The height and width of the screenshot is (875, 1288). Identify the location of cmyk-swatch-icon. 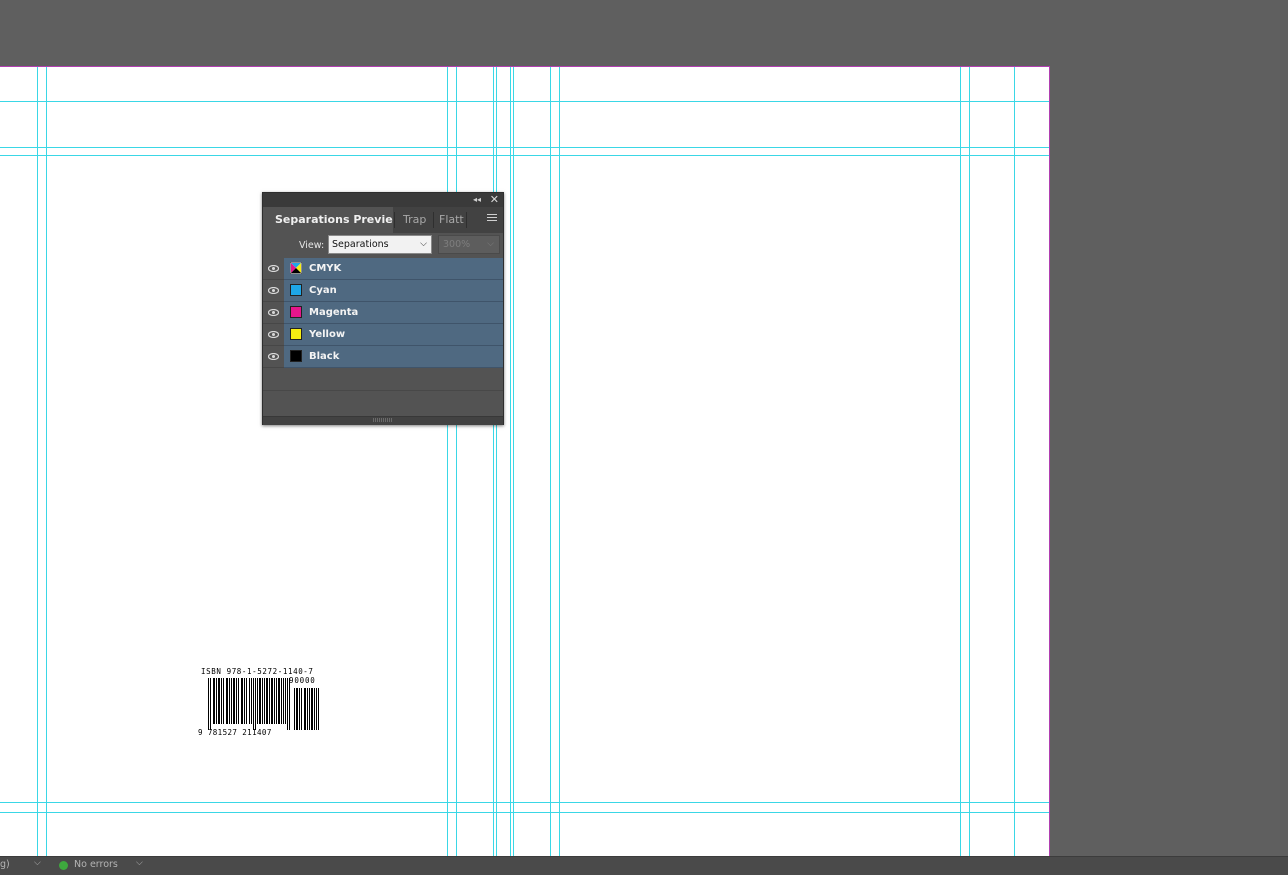
(296, 268).